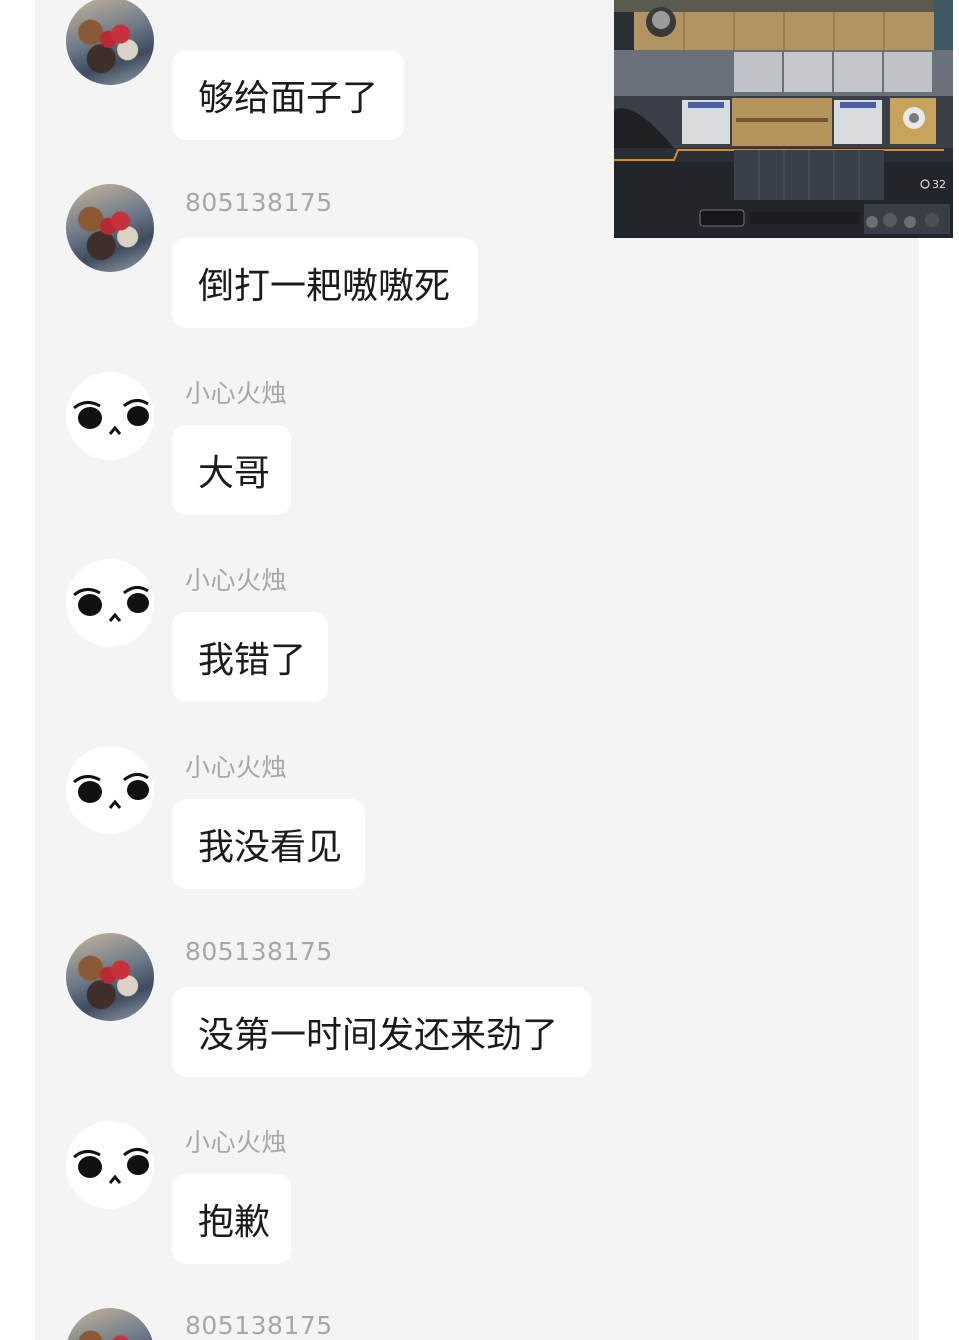  I want to click on game-board-graphic: 32, so click(783, 119).